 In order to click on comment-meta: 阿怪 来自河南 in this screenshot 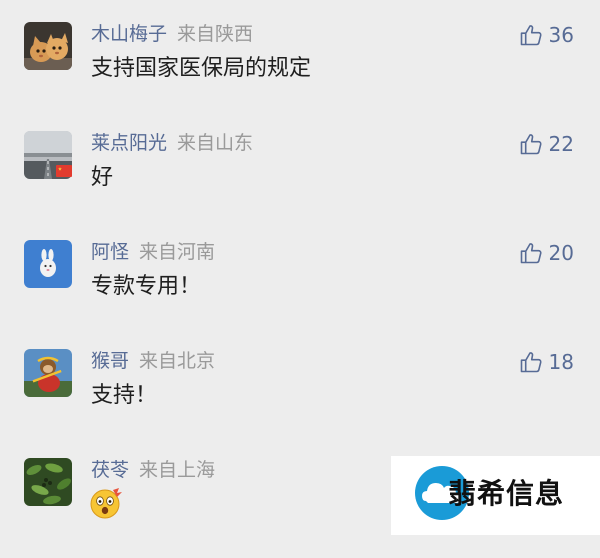, I will do `click(153, 252)`.